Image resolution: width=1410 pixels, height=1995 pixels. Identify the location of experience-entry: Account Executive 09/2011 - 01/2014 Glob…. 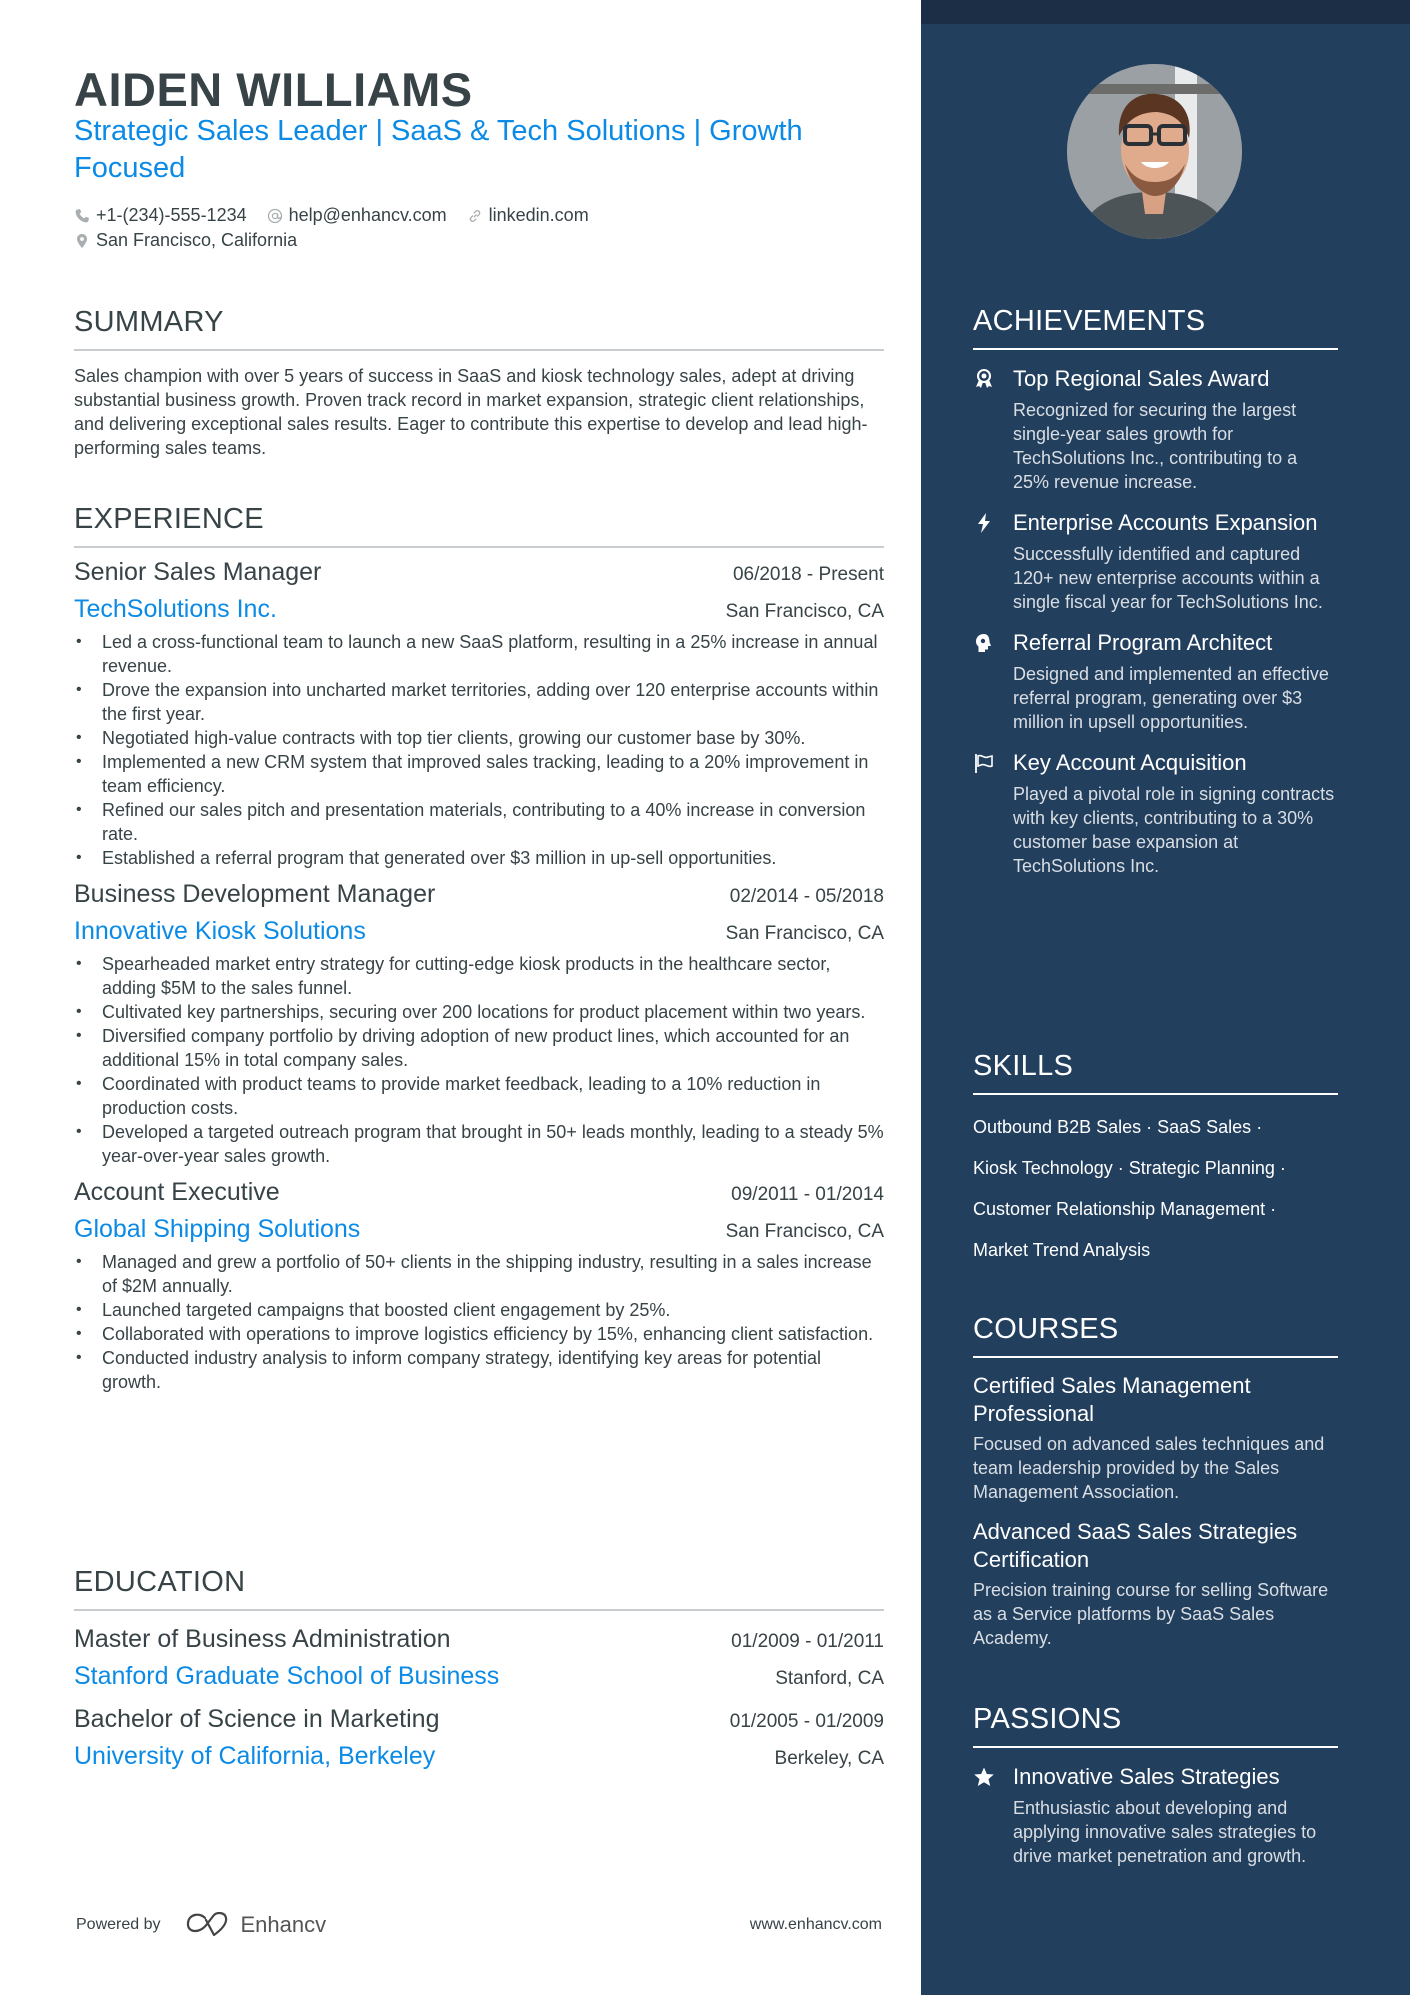
(479, 1286).